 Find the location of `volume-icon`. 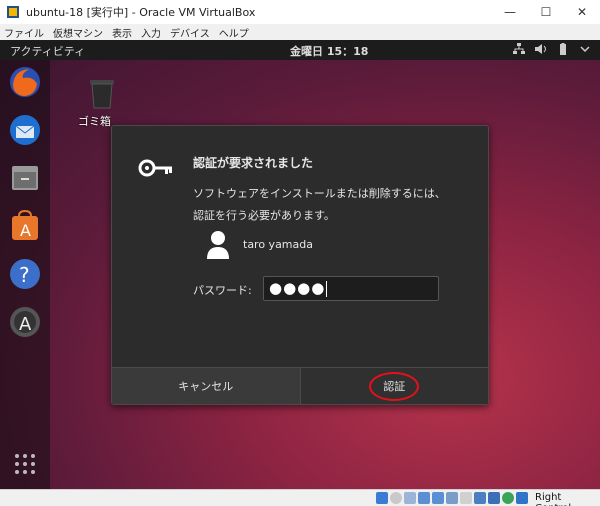

volume-icon is located at coordinates (540, 49).